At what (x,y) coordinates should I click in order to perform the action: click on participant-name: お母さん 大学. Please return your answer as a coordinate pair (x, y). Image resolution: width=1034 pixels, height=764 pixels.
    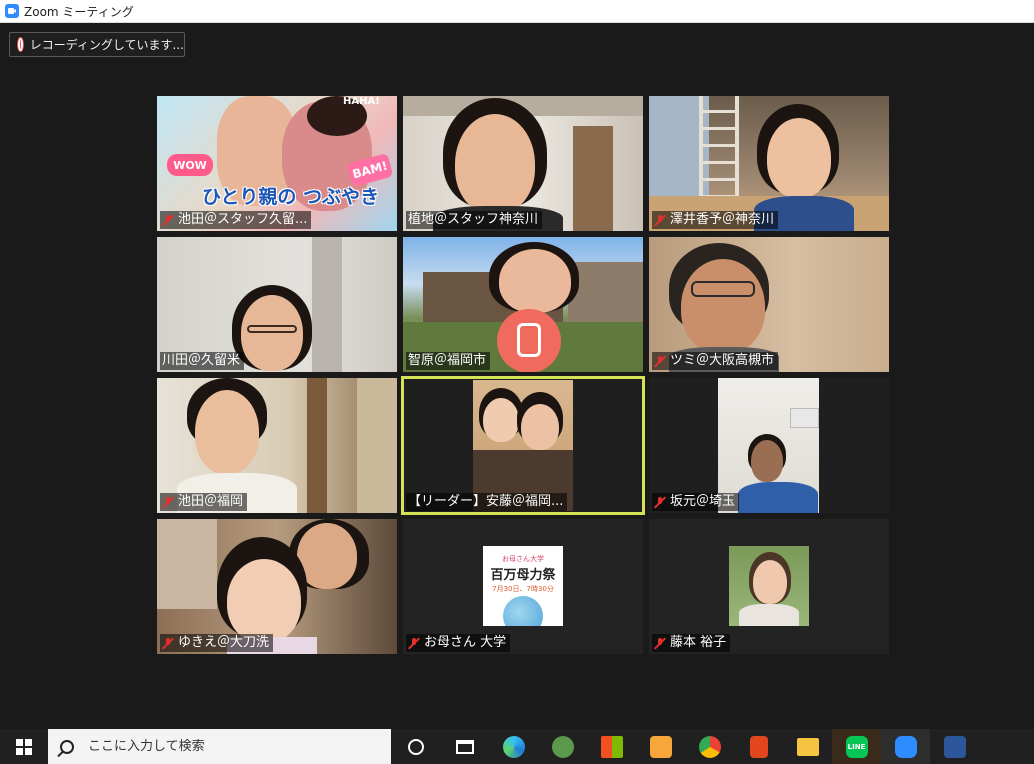
    Looking at the image, I should click on (465, 642).